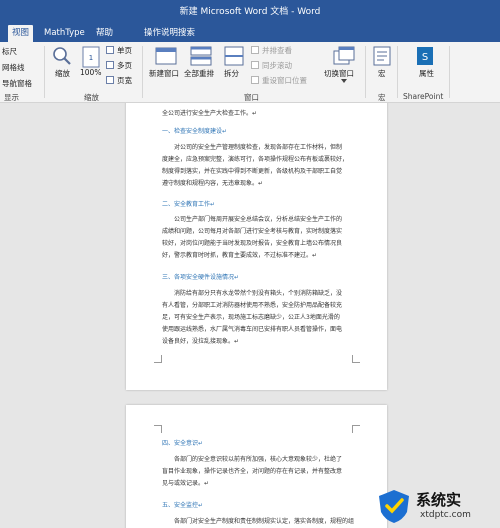 The width and height of the screenshot is (500, 528). Describe the element at coordinates (201, 56) in the screenshot. I see `arrange-all-icon` at that location.